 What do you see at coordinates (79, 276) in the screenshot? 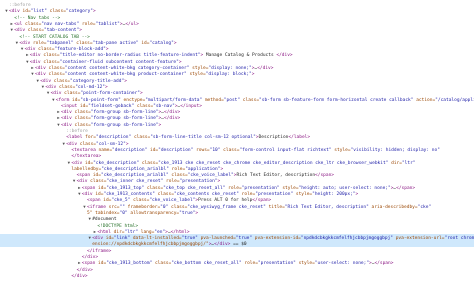
I see `dom-node-token: </div>` at bounding box center [79, 276].